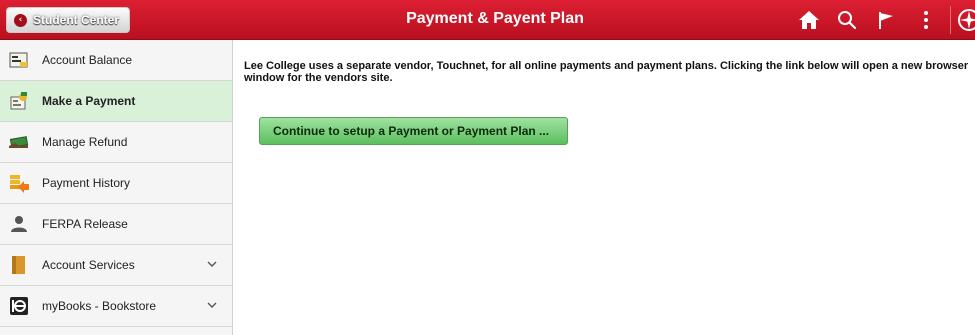 This screenshot has width=975, height=335. Describe the element at coordinates (76, 20) in the screenshot. I see `back-button-label: Student Center` at that location.